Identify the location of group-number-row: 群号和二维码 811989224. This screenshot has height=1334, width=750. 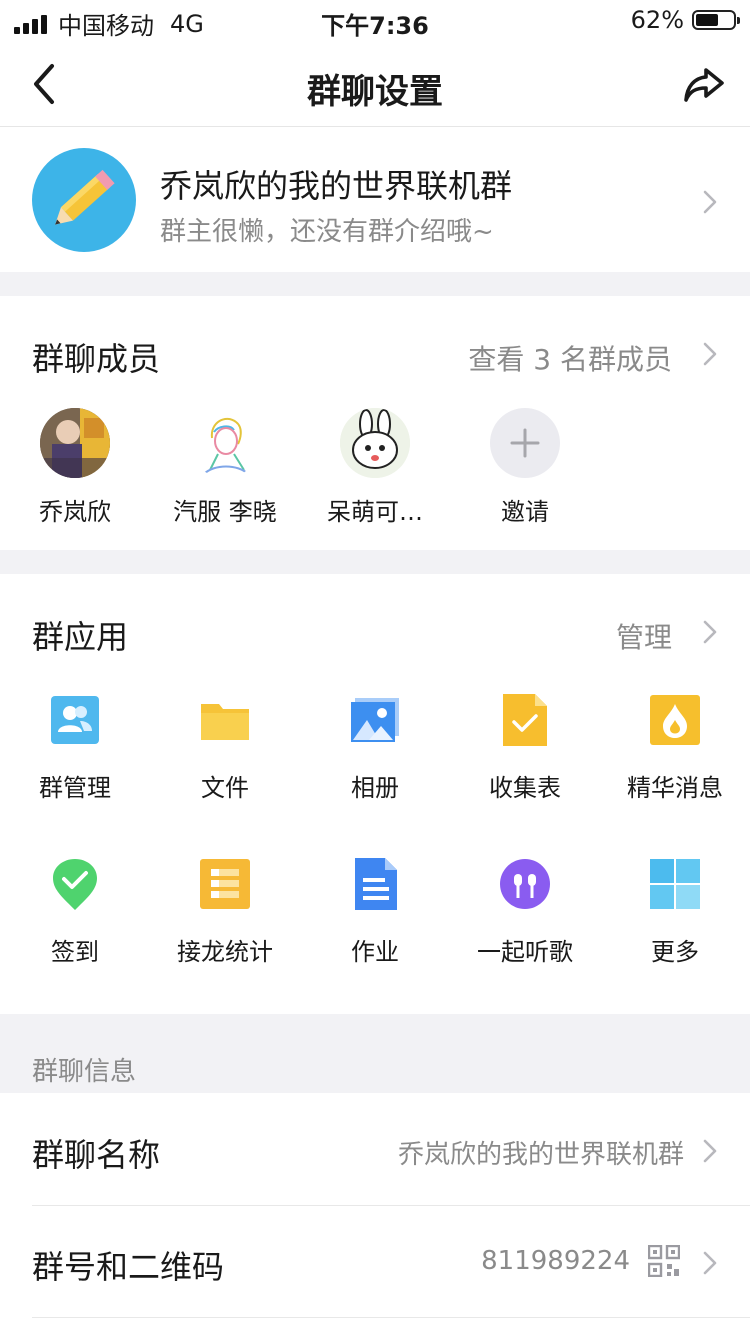
(375, 1262).